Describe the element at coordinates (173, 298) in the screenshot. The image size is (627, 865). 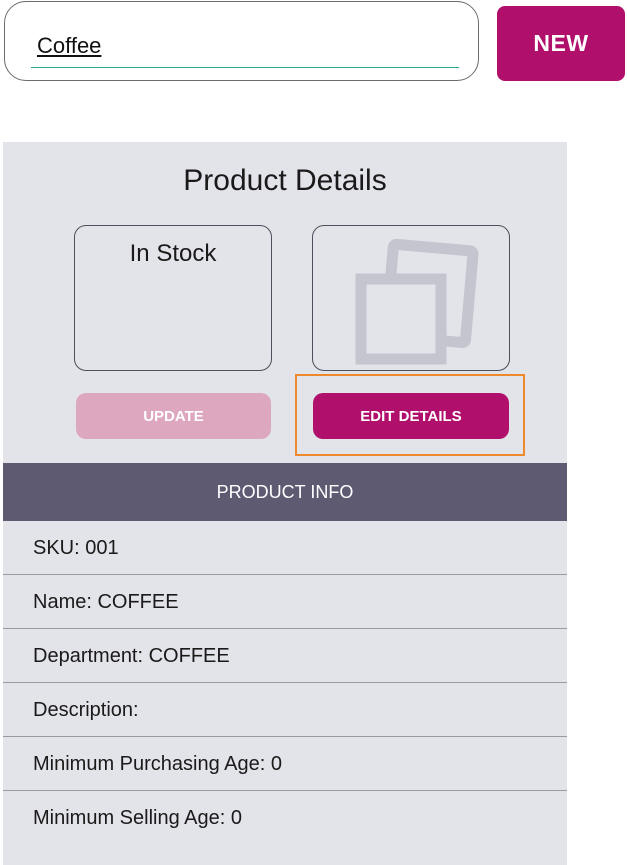
I see `stock-status-card: In Stock` at that location.